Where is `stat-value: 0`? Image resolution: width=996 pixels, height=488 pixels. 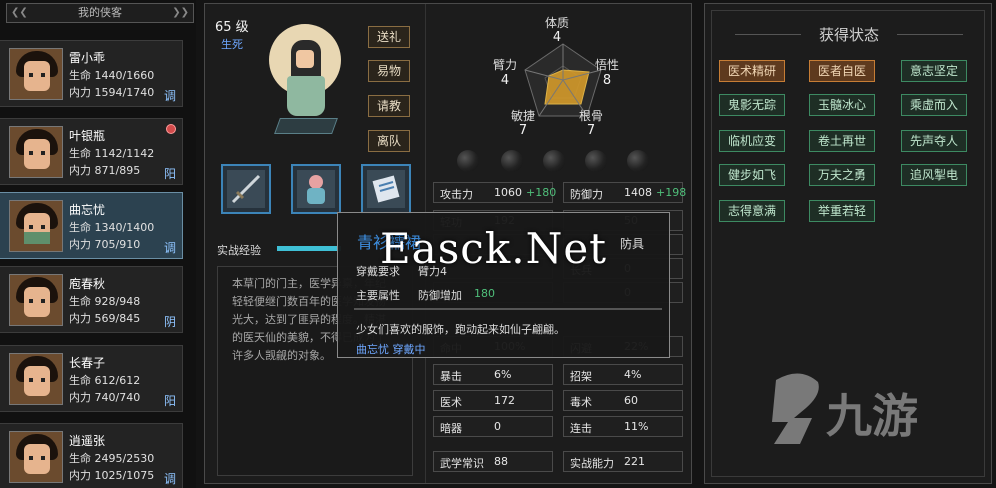 stat-value: 0 is located at coordinates (497, 426).